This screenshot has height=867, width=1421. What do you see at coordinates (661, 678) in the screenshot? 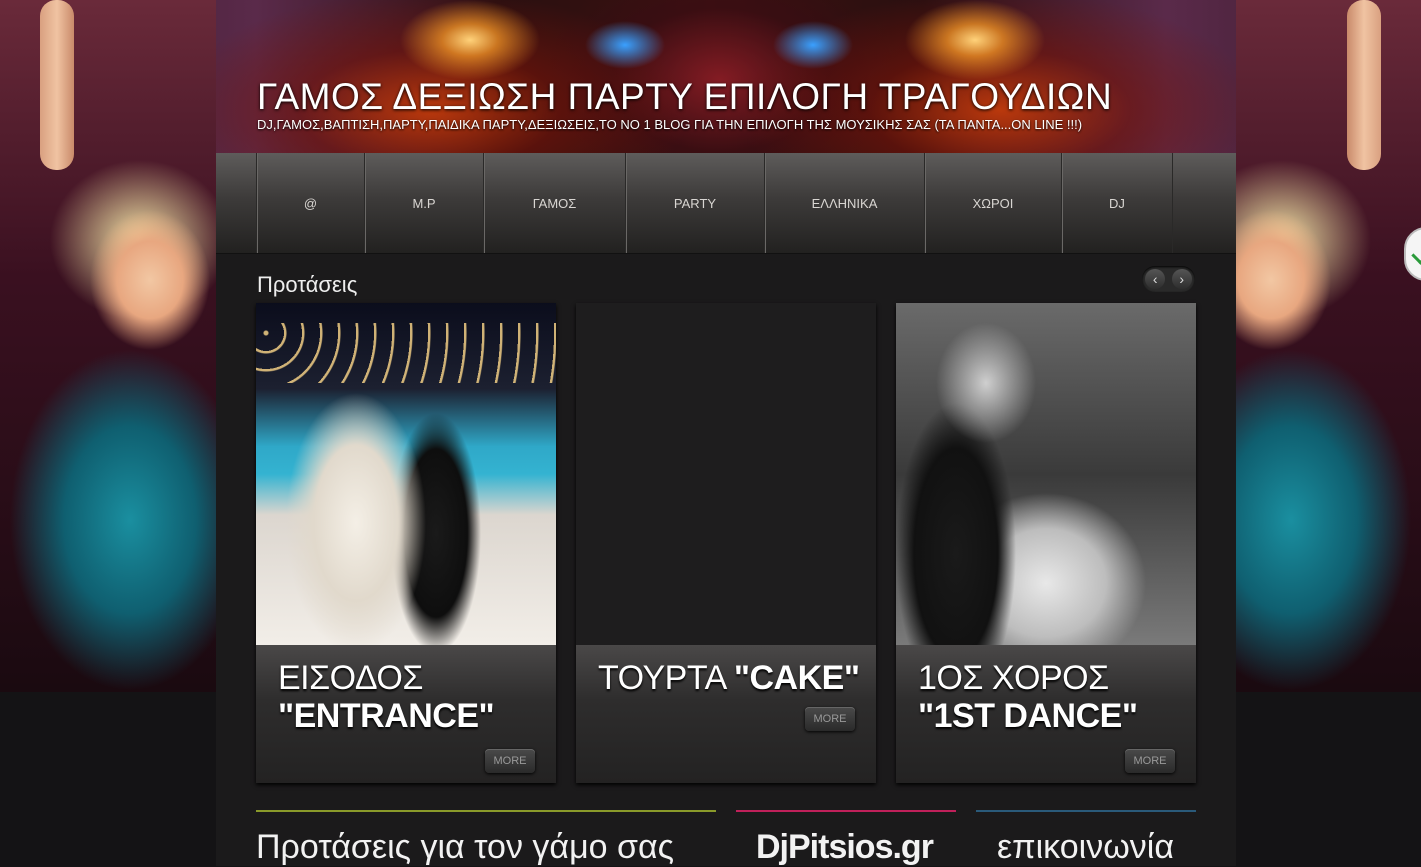
I see `card-title-line1: ΤΟΥΡΤΑ` at bounding box center [661, 678].